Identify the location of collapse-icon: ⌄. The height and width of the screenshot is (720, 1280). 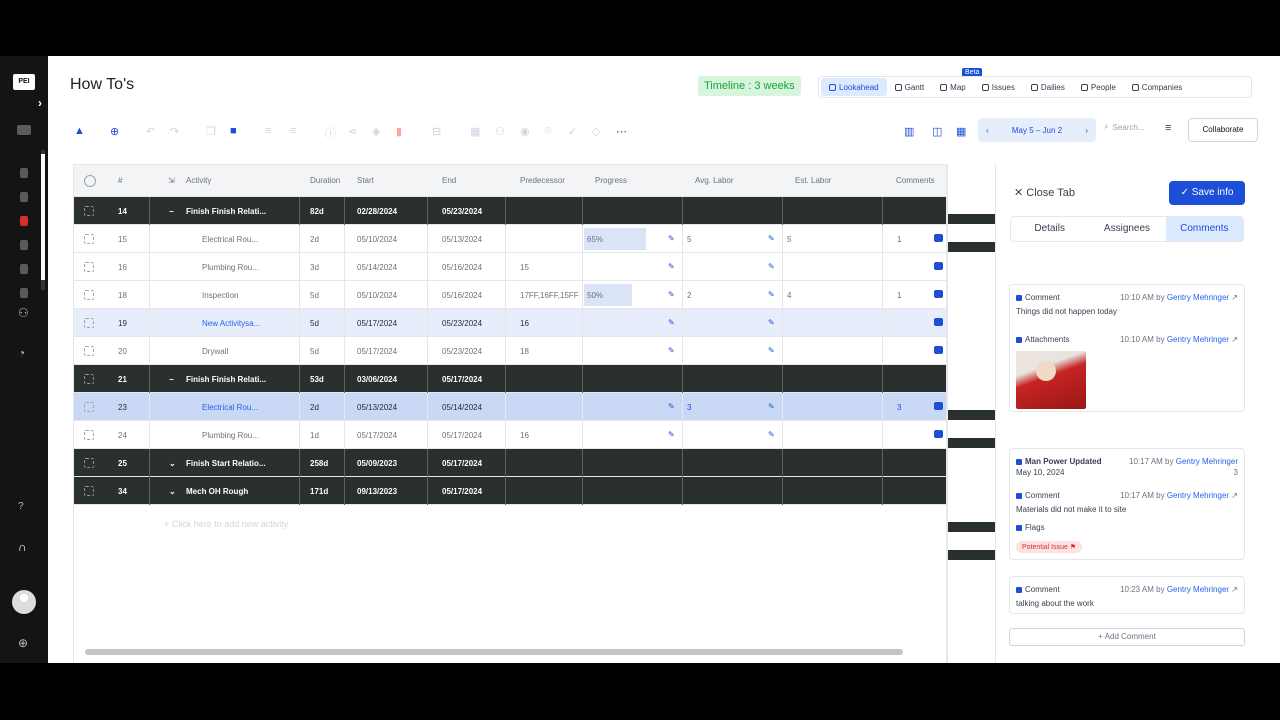
(172, 491).